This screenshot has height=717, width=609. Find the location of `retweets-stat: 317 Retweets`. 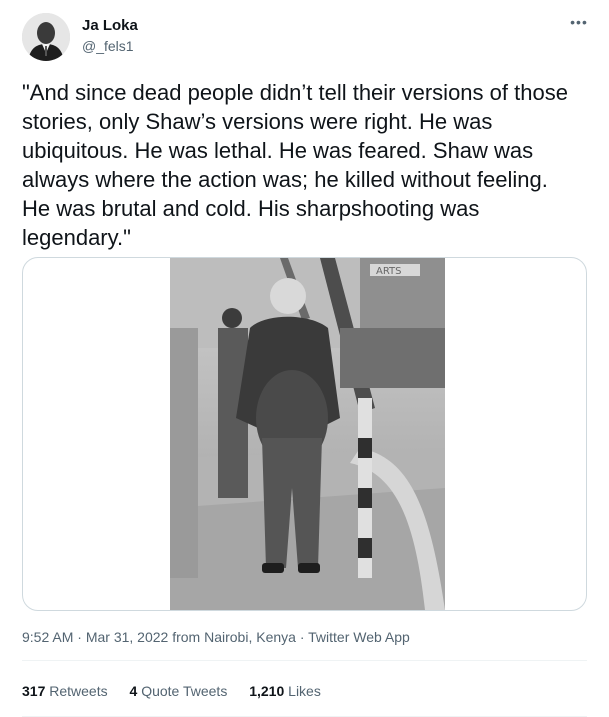

retweets-stat: 317 Retweets is located at coordinates (65, 691).